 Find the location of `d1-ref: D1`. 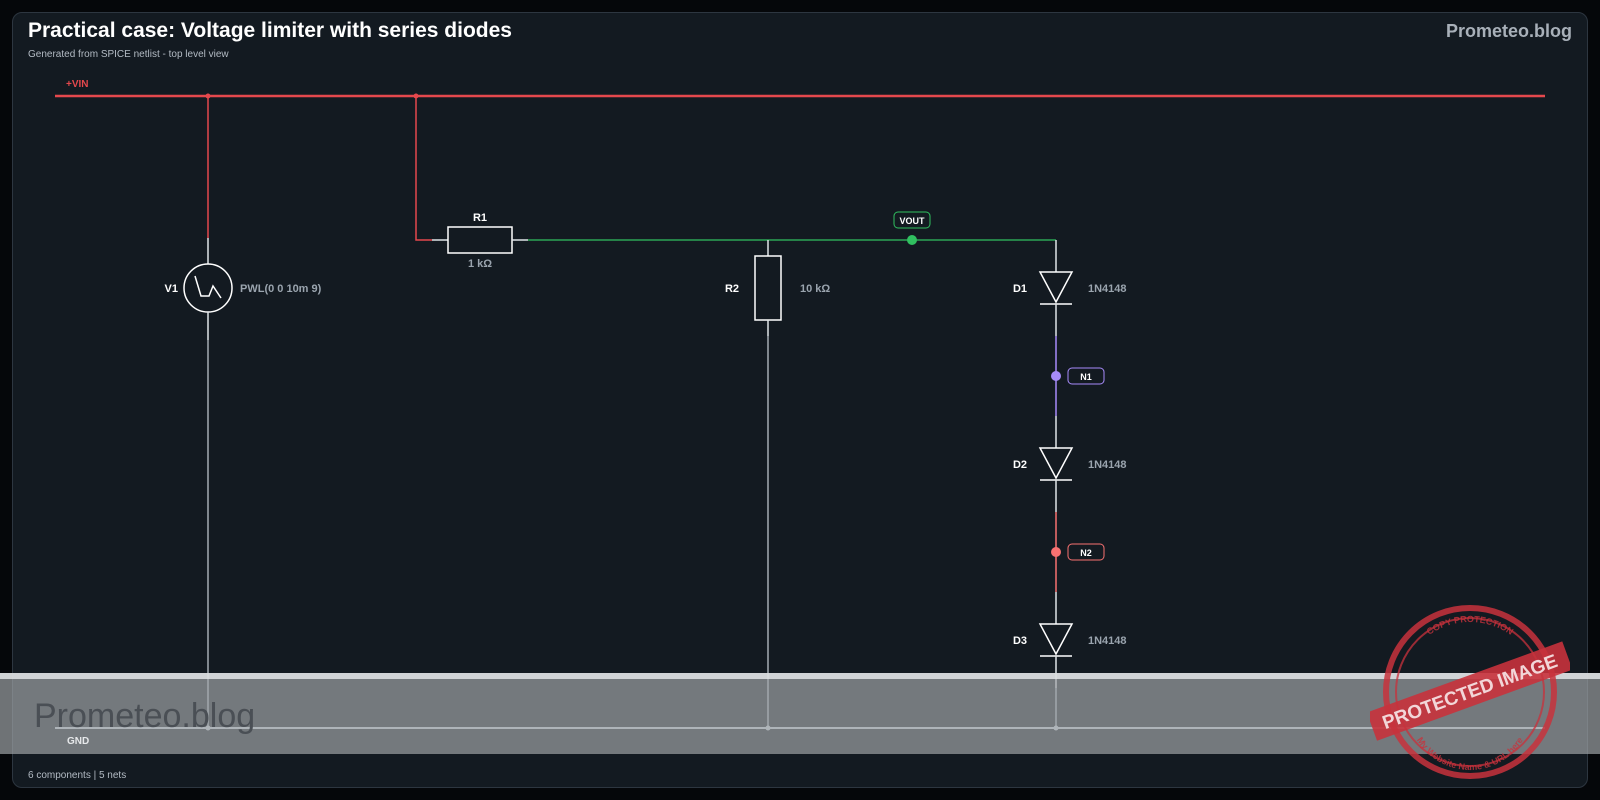

d1-ref: D1 is located at coordinates (1020, 289).